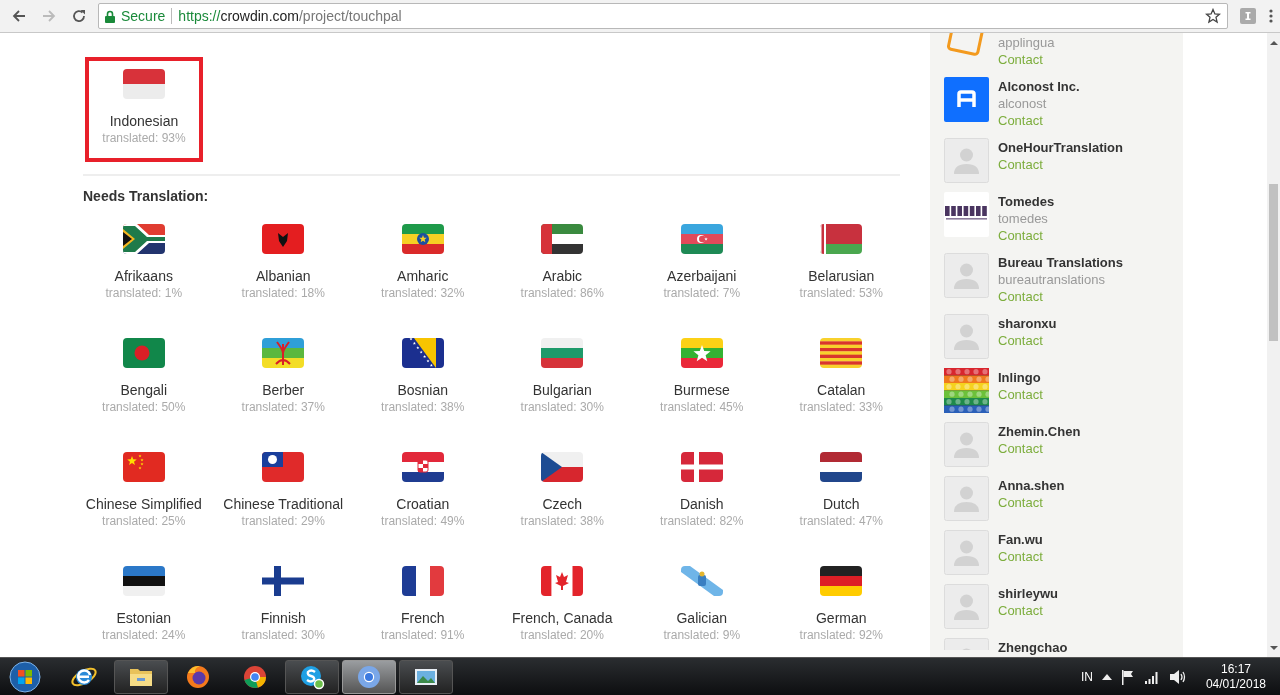 The width and height of the screenshot is (1280, 695). What do you see at coordinates (1026, 42) in the screenshot?
I see `vendor-handle: applingua` at bounding box center [1026, 42].